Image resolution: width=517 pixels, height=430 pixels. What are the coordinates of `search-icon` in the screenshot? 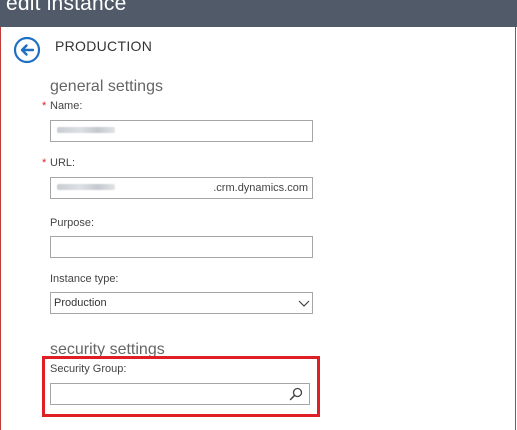 It's located at (296, 394).